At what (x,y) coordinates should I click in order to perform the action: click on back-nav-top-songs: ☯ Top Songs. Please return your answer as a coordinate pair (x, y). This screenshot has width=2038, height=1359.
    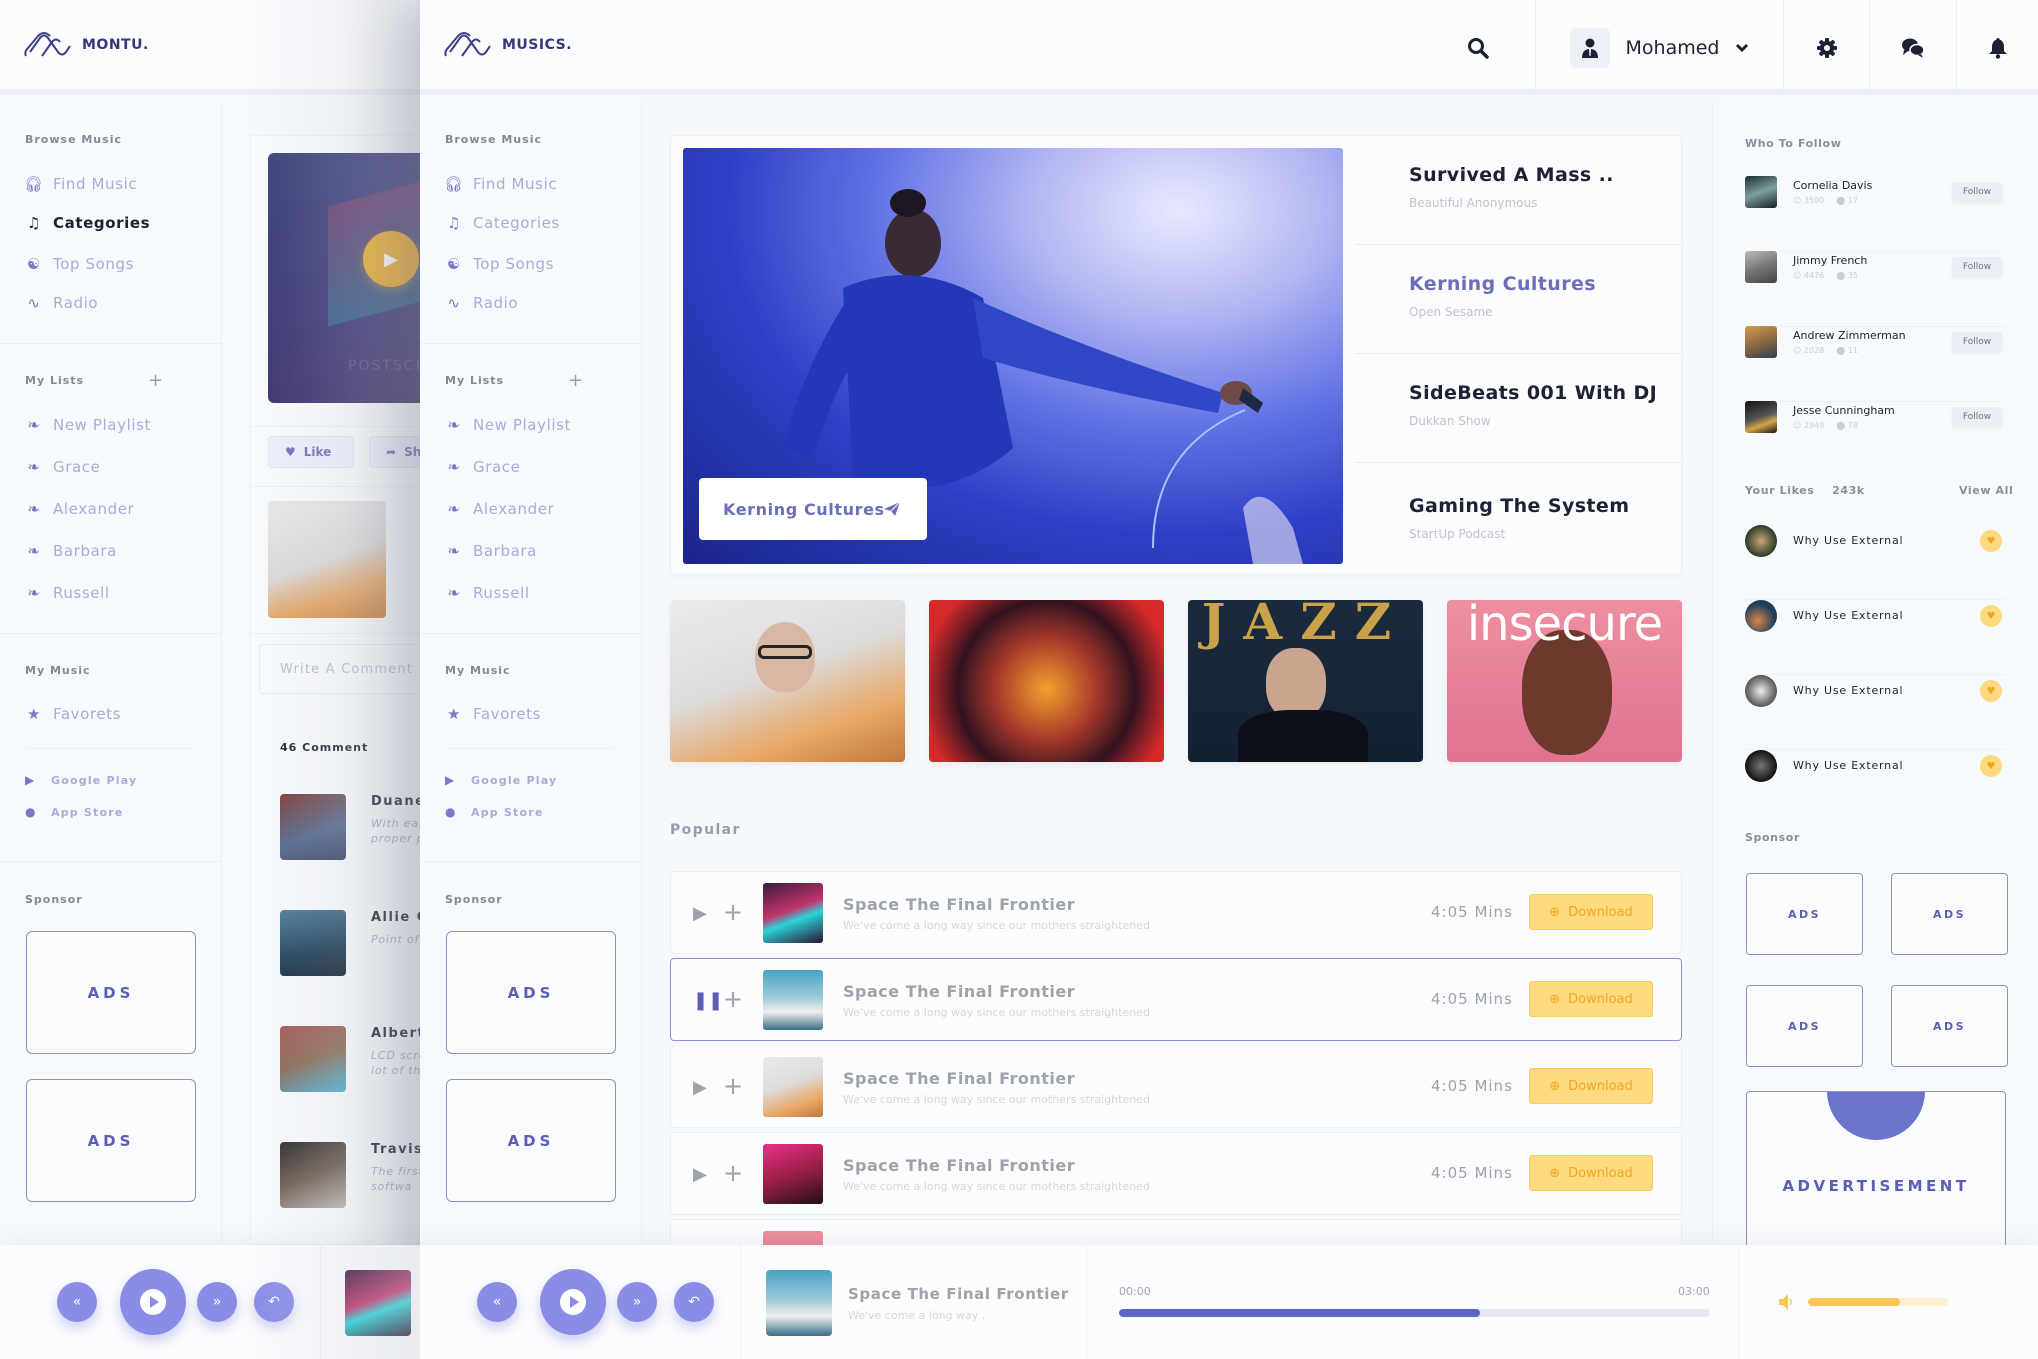
    Looking at the image, I should click on (79, 264).